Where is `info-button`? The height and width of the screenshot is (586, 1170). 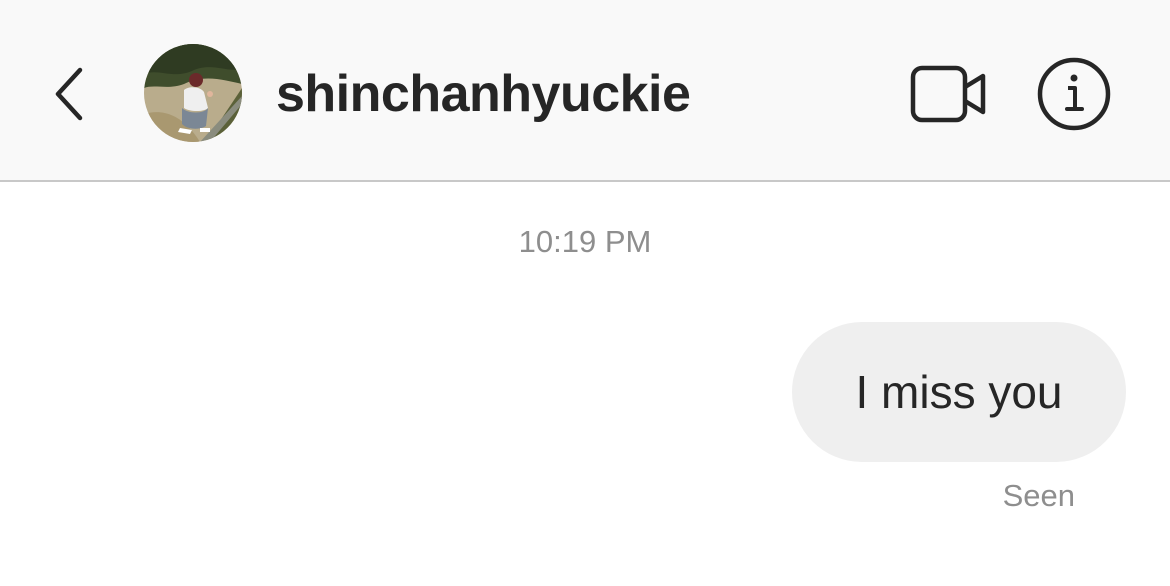 info-button is located at coordinates (1074, 94).